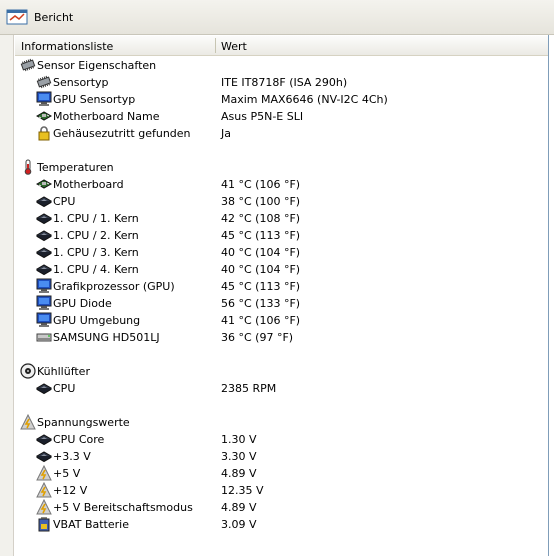  I want to click on item-label: +5 V Bereitschaftsmodus, so click(123, 507).